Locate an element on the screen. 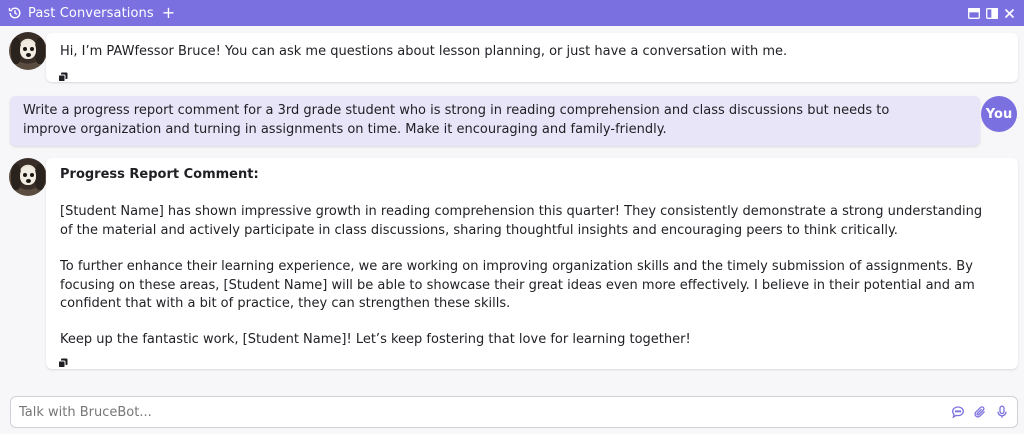 The height and width of the screenshot is (434, 1024). window-controls is located at coordinates (992, 13).